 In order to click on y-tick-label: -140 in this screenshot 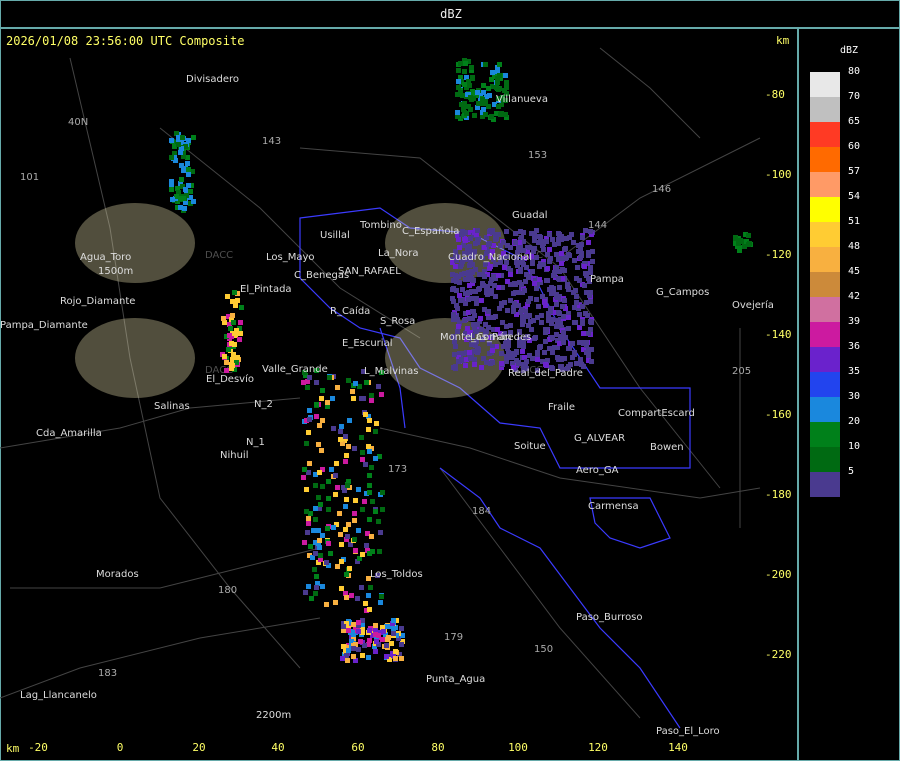, I will do `click(778, 334)`.